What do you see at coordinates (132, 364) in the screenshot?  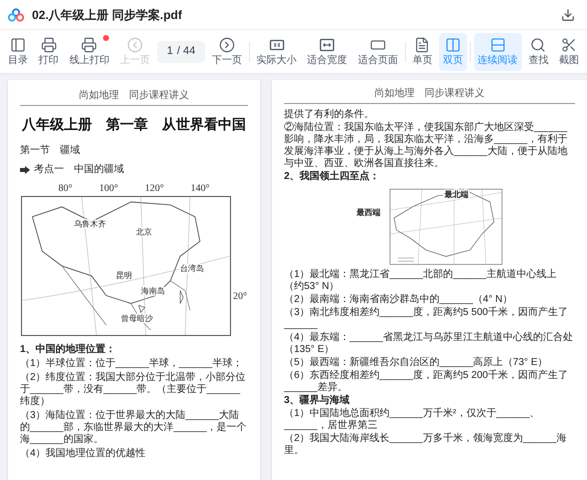 I see `worksheet-text: （1）半球位置：位于______半球，______半球；` at bounding box center [132, 364].